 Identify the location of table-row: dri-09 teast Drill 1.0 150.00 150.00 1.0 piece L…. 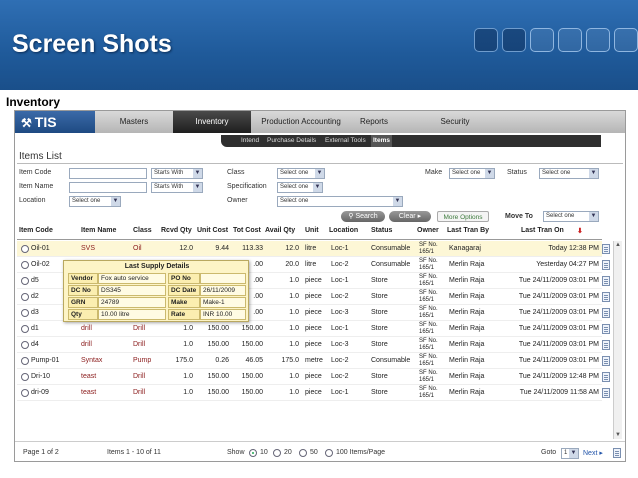
(313, 393).